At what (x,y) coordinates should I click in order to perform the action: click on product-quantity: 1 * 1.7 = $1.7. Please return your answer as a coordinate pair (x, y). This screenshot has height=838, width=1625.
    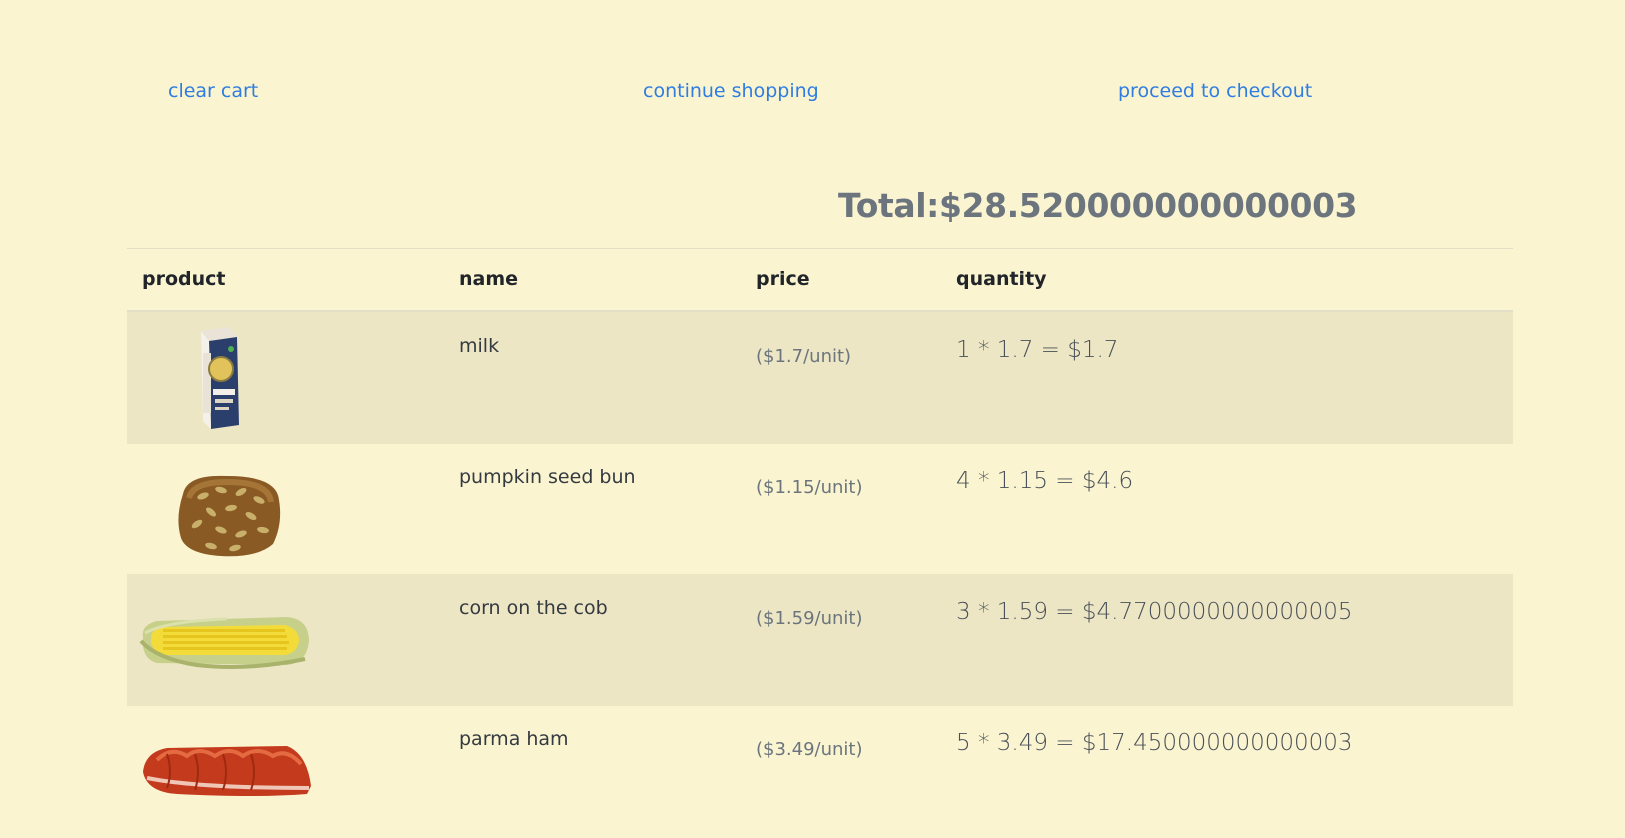
    Looking at the image, I should click on (1037, 350).